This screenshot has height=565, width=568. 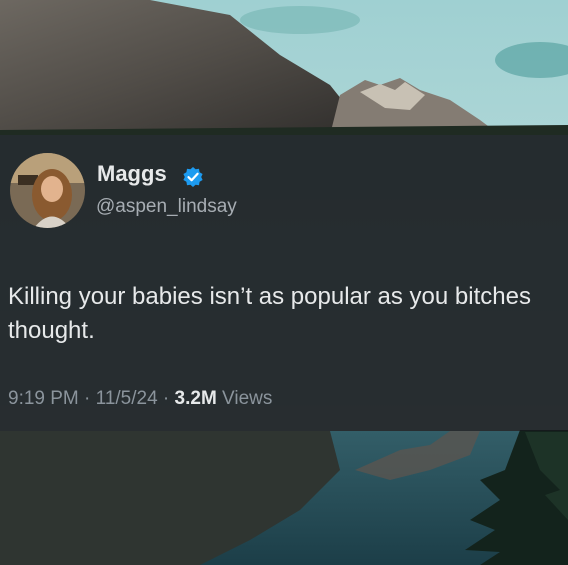 I want to click on user-handle: @aspen_lindsay, so click(x=166, y=207).